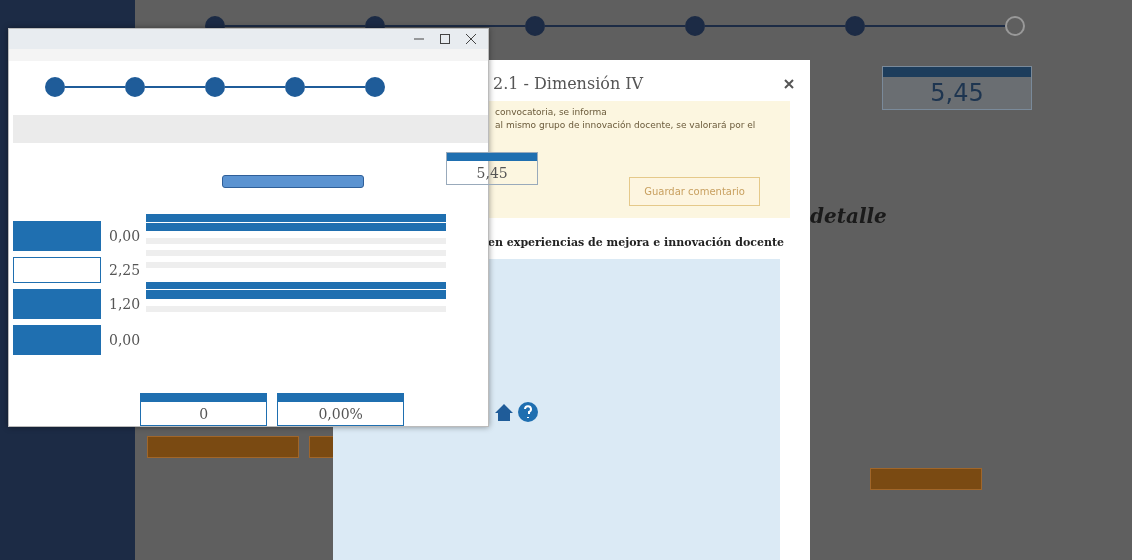 The height and width of the screenshot is (560, 1132). Describe the element at coordinates (125, 304) in the screenshot. I see `score-value: 1,20` at that location.